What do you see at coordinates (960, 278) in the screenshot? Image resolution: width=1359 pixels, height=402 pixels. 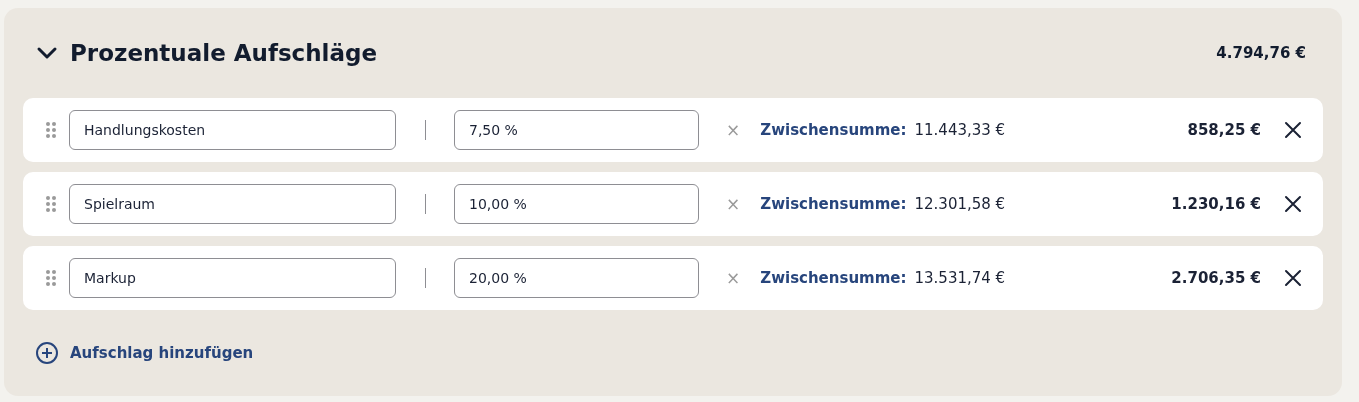 I see `subtotal-value: 13.531,74 €` at bounding box center [960, 278].